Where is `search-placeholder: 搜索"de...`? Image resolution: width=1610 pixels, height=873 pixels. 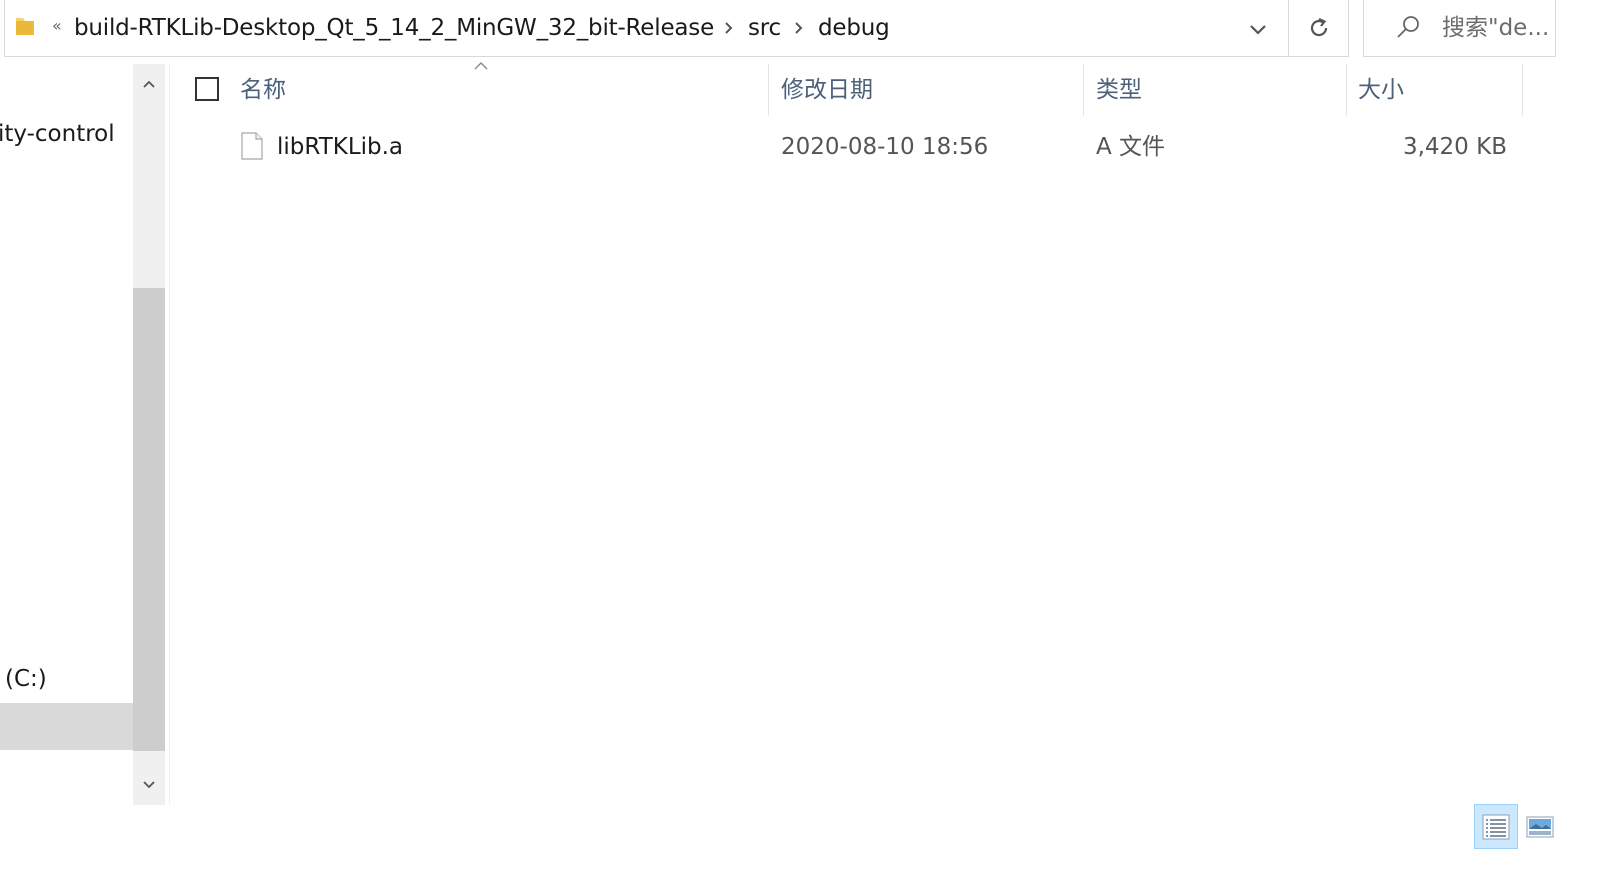
search-placeholder: 搜索"de... is located at coordinates (1496, 28).